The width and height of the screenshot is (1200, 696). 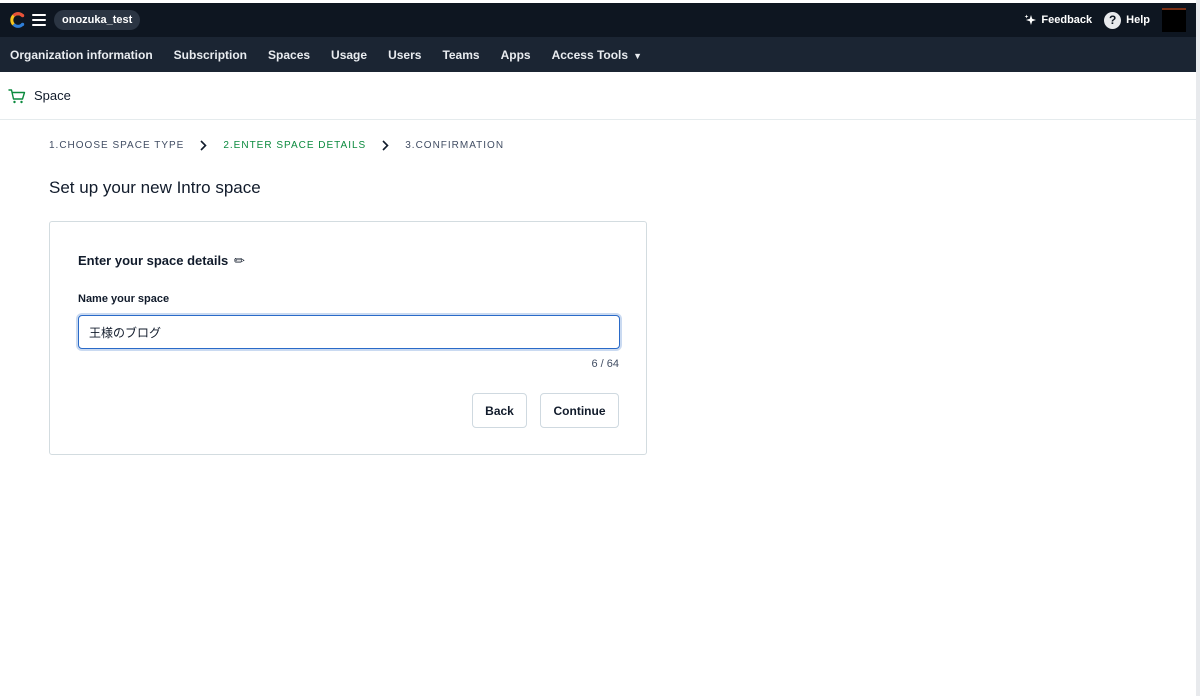 What do you see at coordinates (124, 299) in the screenshot?
I see `space-name-label: Name your space` at bounding box center [124, 299].